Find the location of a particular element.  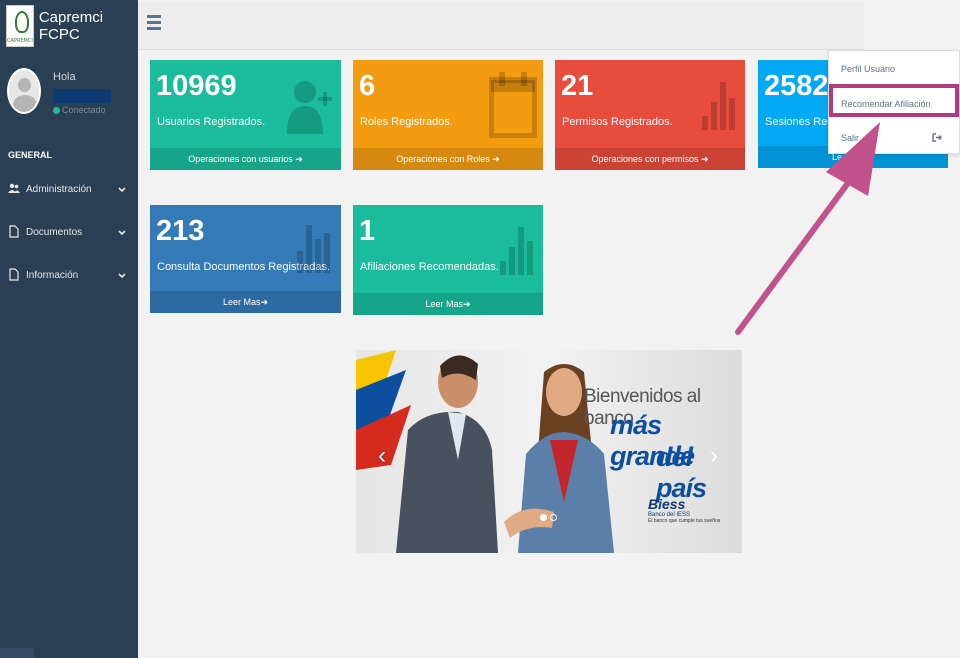

banner-text-line3: del país is located at coordinates (681, 472).